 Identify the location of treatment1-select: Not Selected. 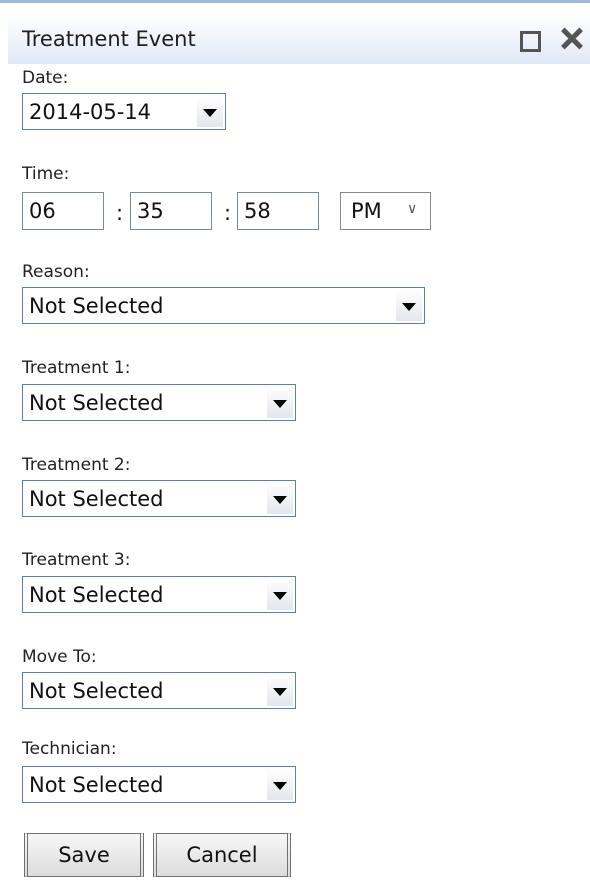
(159, 402).